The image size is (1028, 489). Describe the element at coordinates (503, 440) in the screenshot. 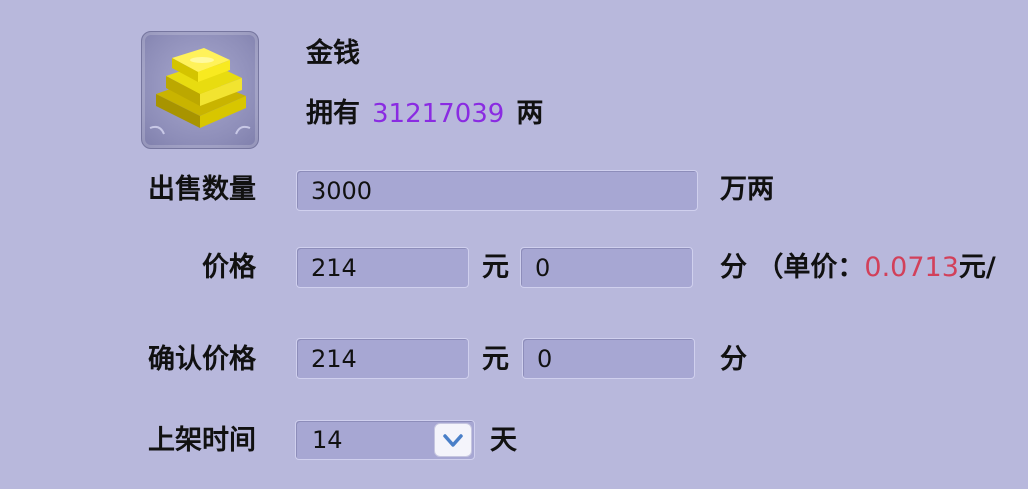

I see `listing-time-unit: 天` at that location.